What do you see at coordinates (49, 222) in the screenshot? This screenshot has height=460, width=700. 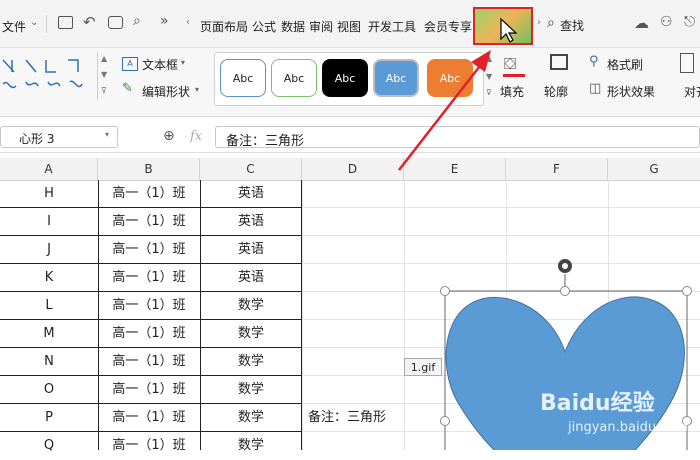 I see `cell-a: I` at bounding box center [49, 222].